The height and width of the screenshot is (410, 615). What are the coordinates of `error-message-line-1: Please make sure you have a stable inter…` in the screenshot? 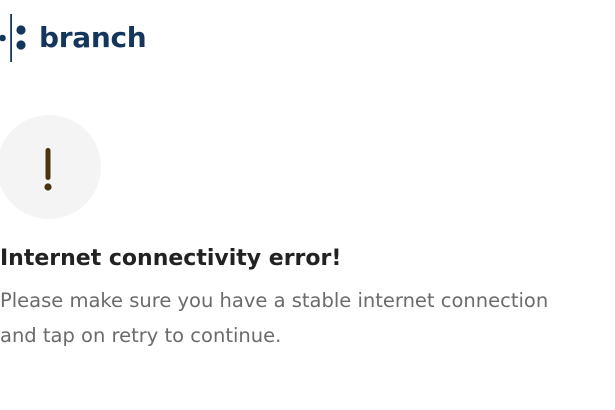 It's located at (274, 300).